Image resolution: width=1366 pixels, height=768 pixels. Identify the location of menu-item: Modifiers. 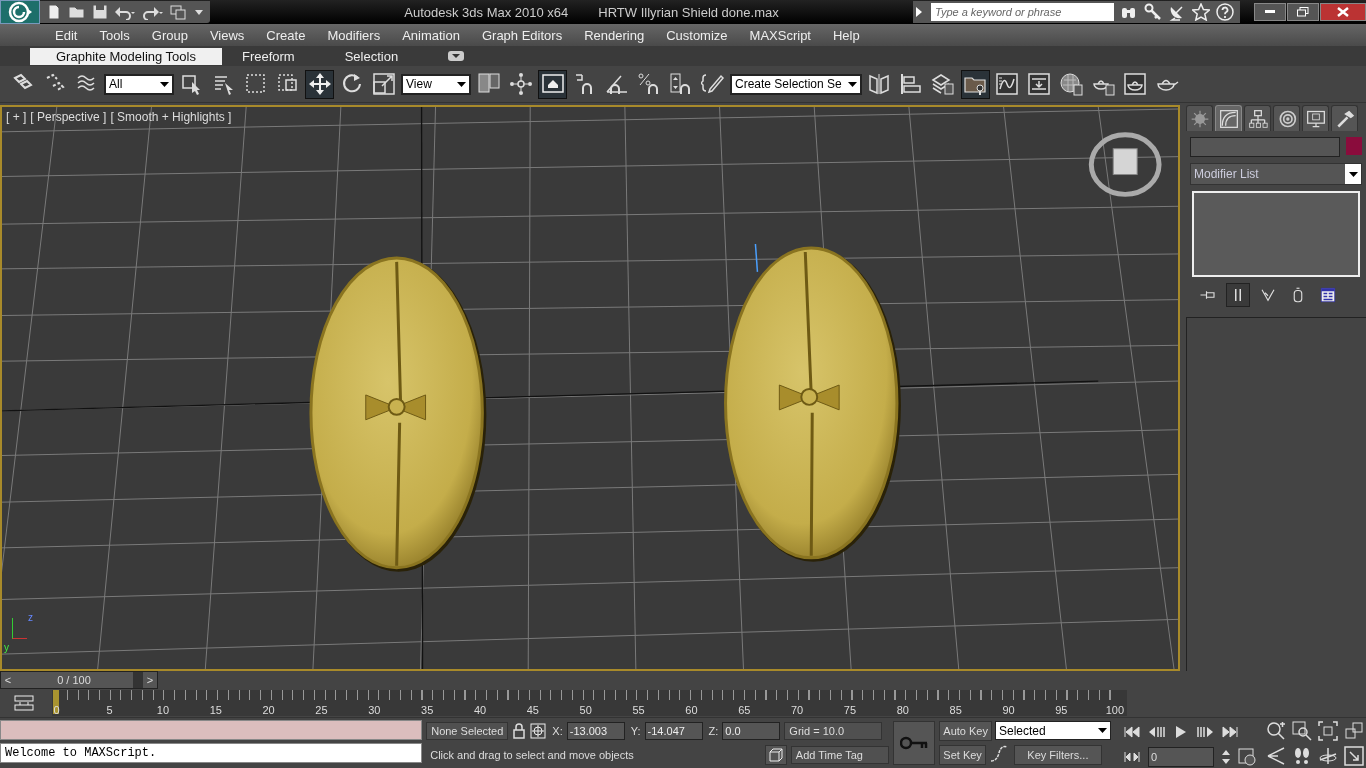
(354, 35).